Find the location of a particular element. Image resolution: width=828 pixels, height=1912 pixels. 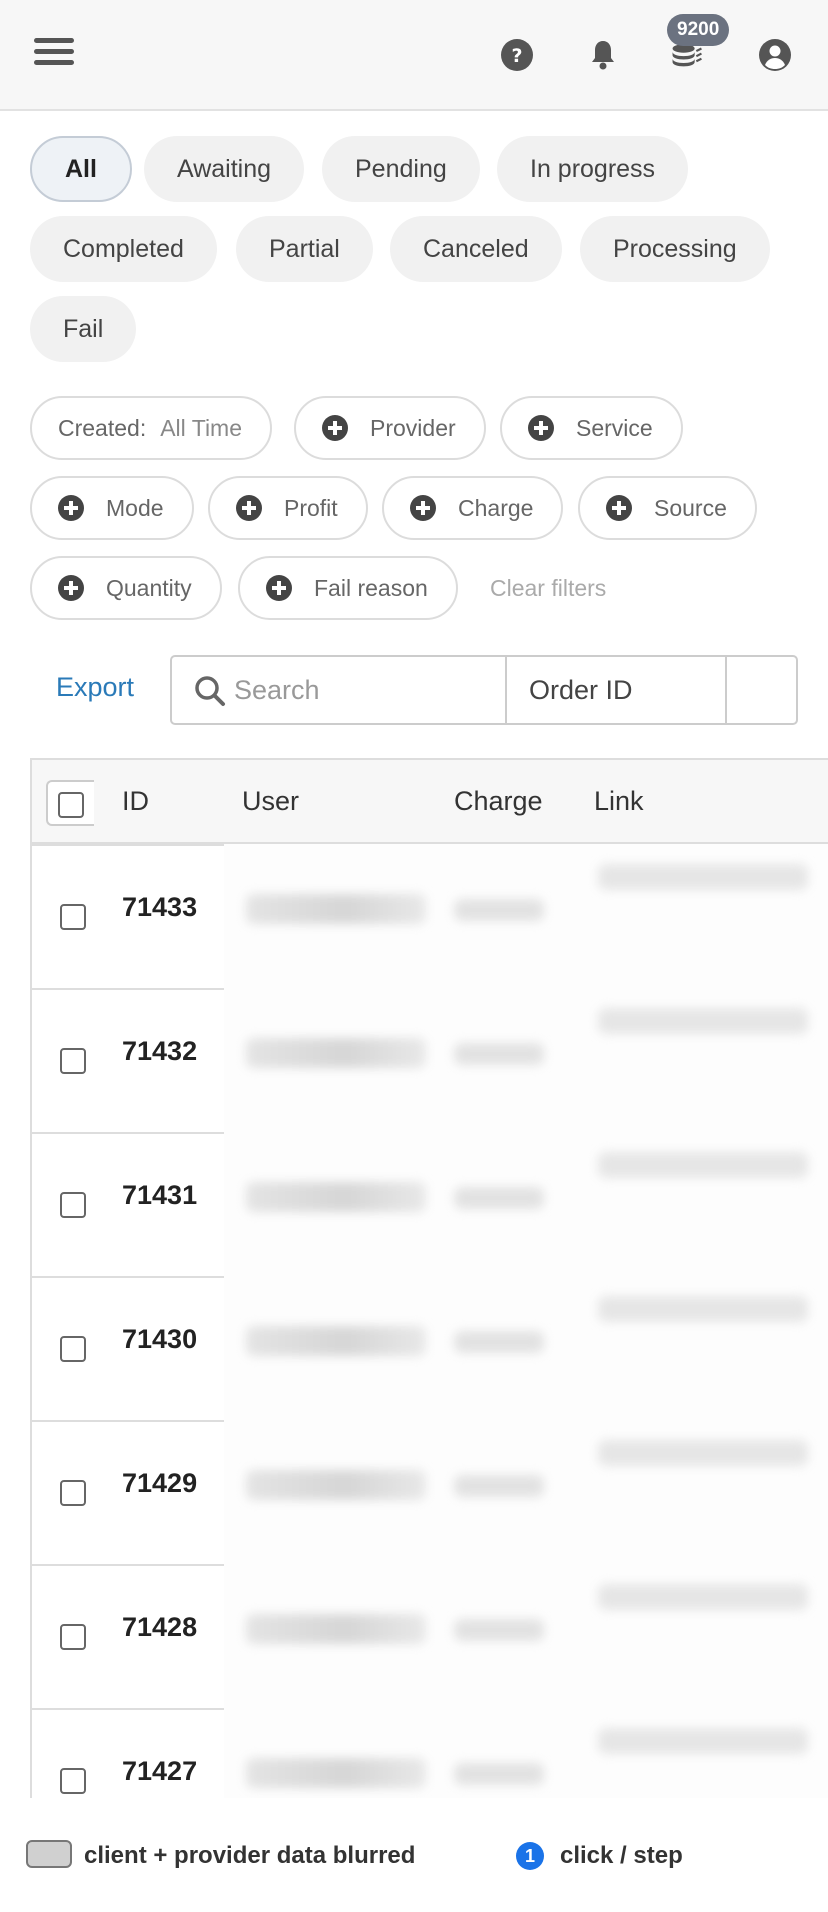

tab-partial: Partial is located at coordinates (304, 249).